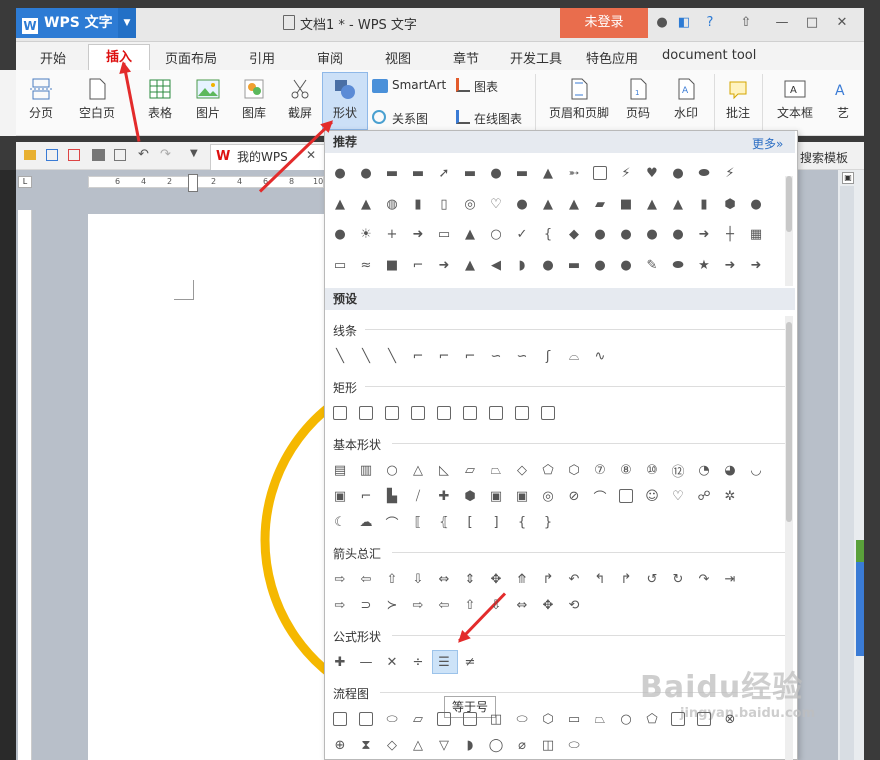  Describe the element at coordinates (522, 745) in the screenshot. I see `flowchart-row2-shape-8: ⌀` at that location.